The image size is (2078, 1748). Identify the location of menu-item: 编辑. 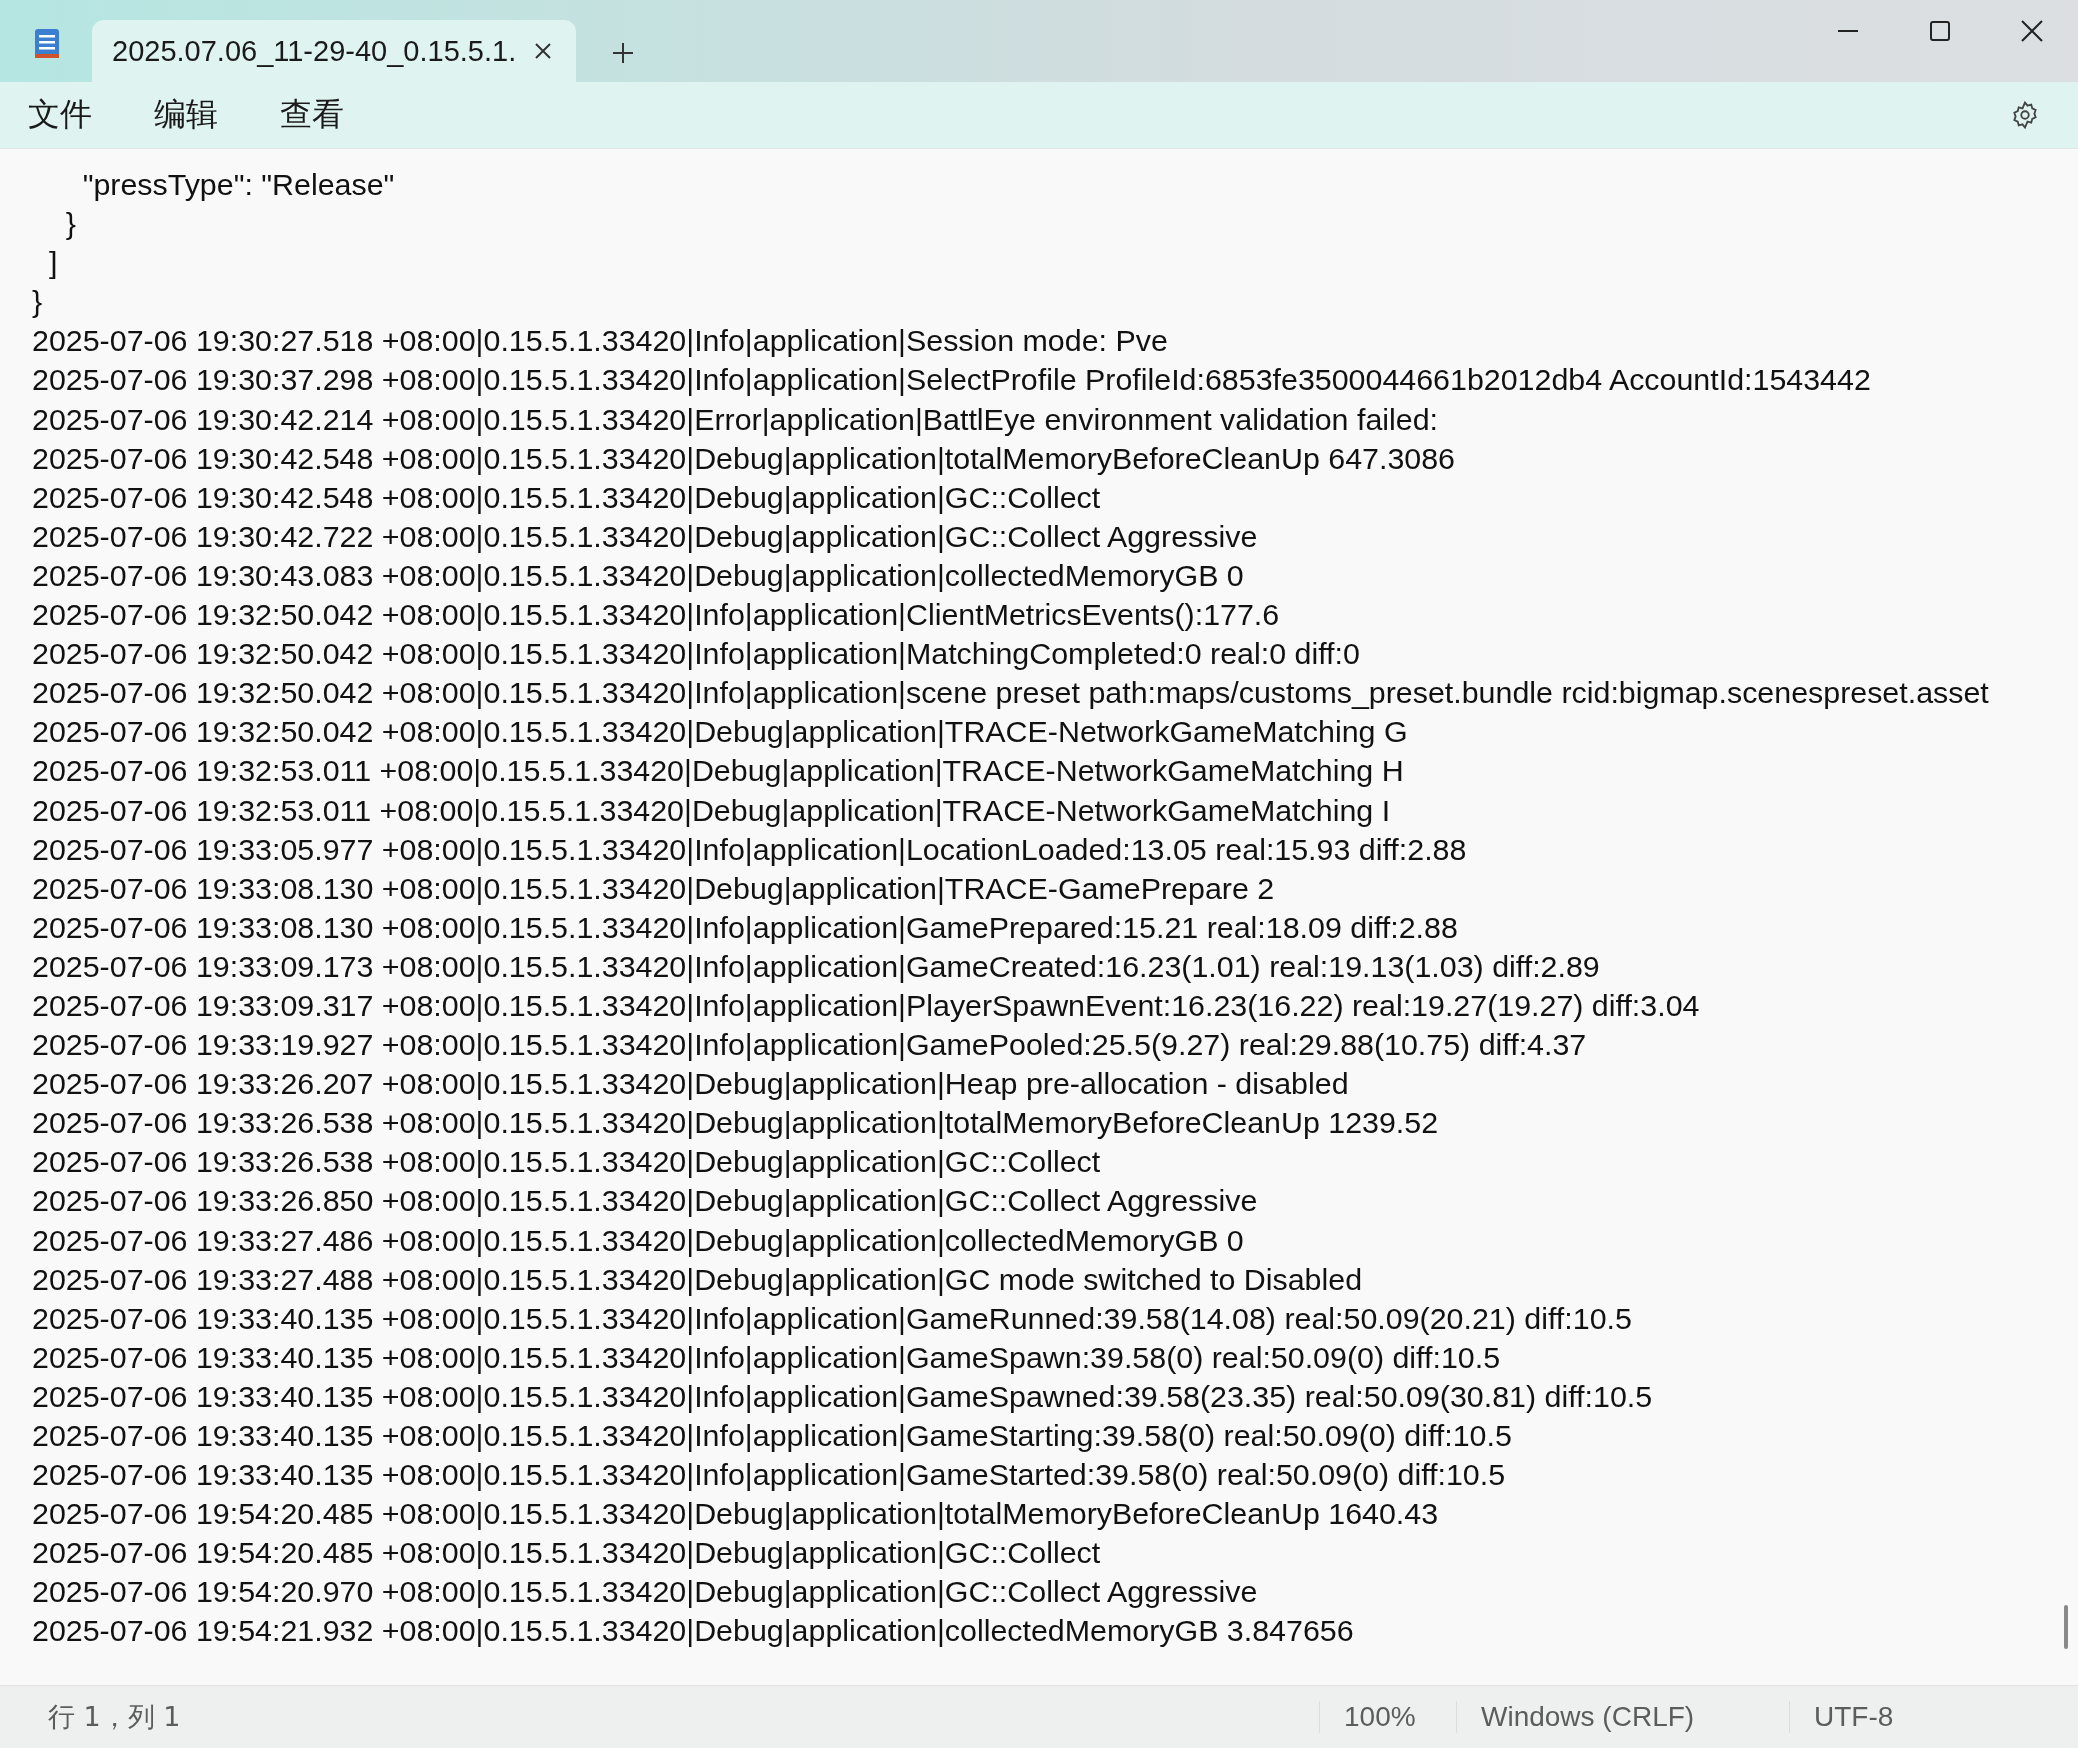
(186, 115).